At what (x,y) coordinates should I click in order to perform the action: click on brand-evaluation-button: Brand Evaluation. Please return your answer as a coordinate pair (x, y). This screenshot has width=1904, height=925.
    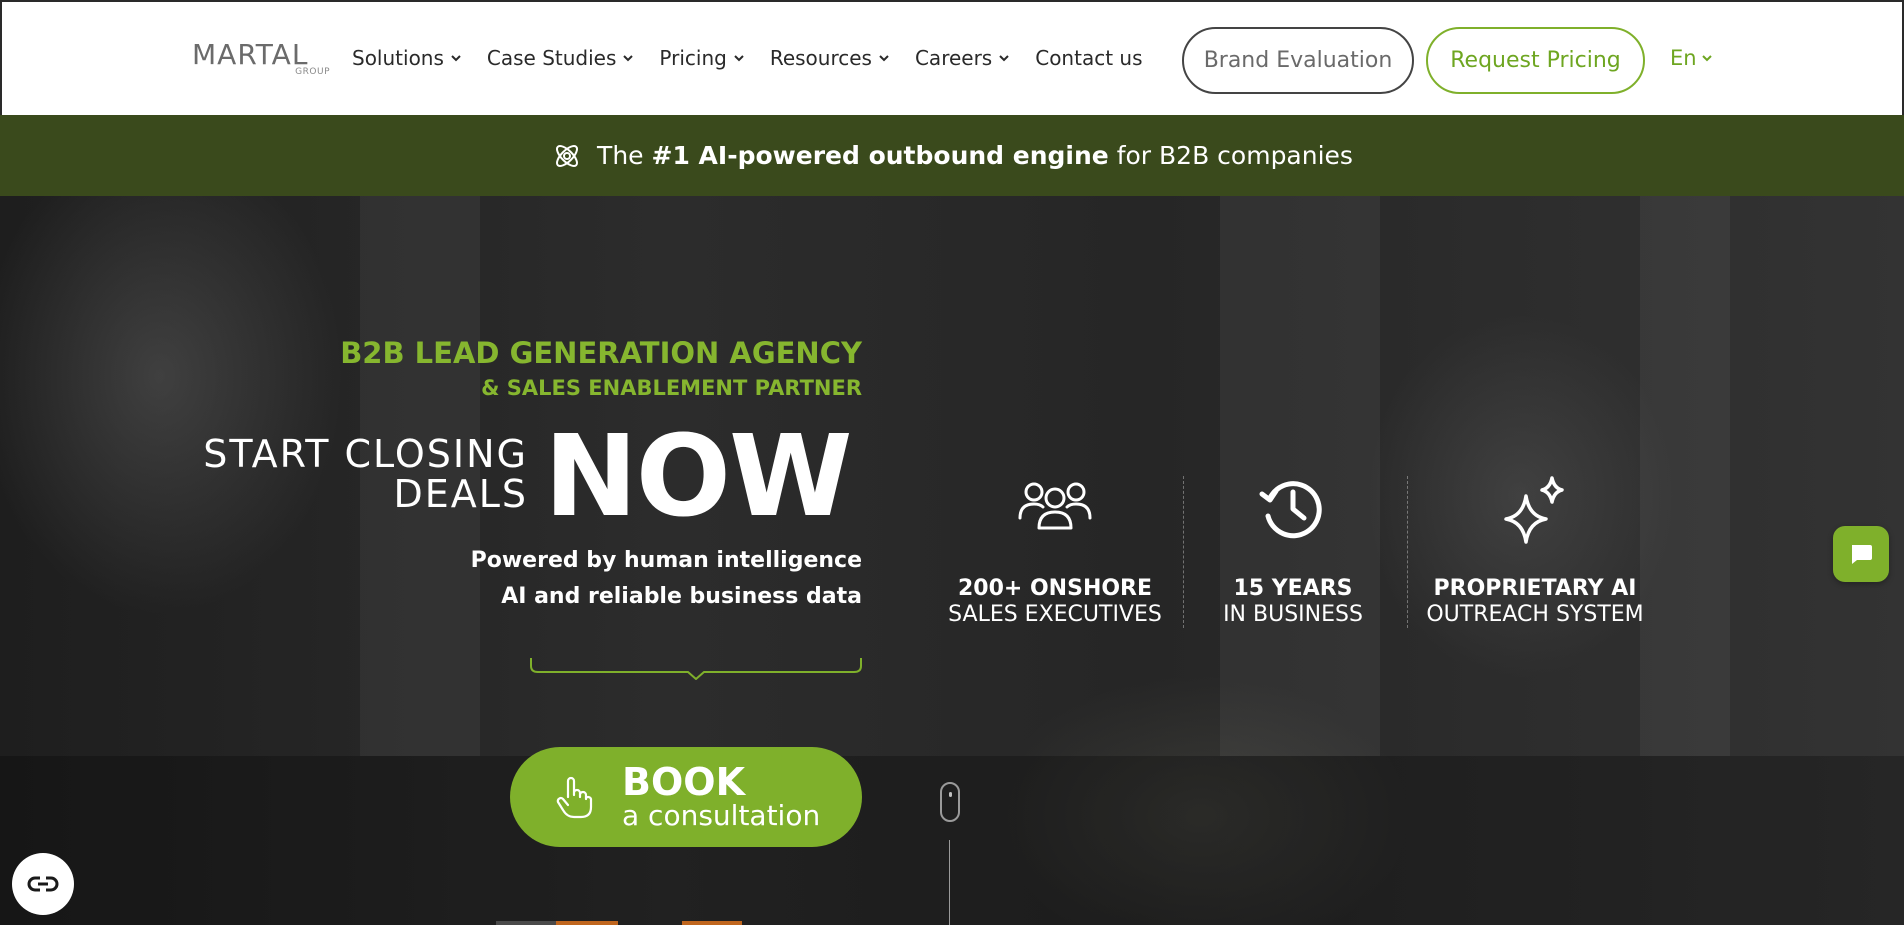
    Looking at the image, I should click on (1298, 60).